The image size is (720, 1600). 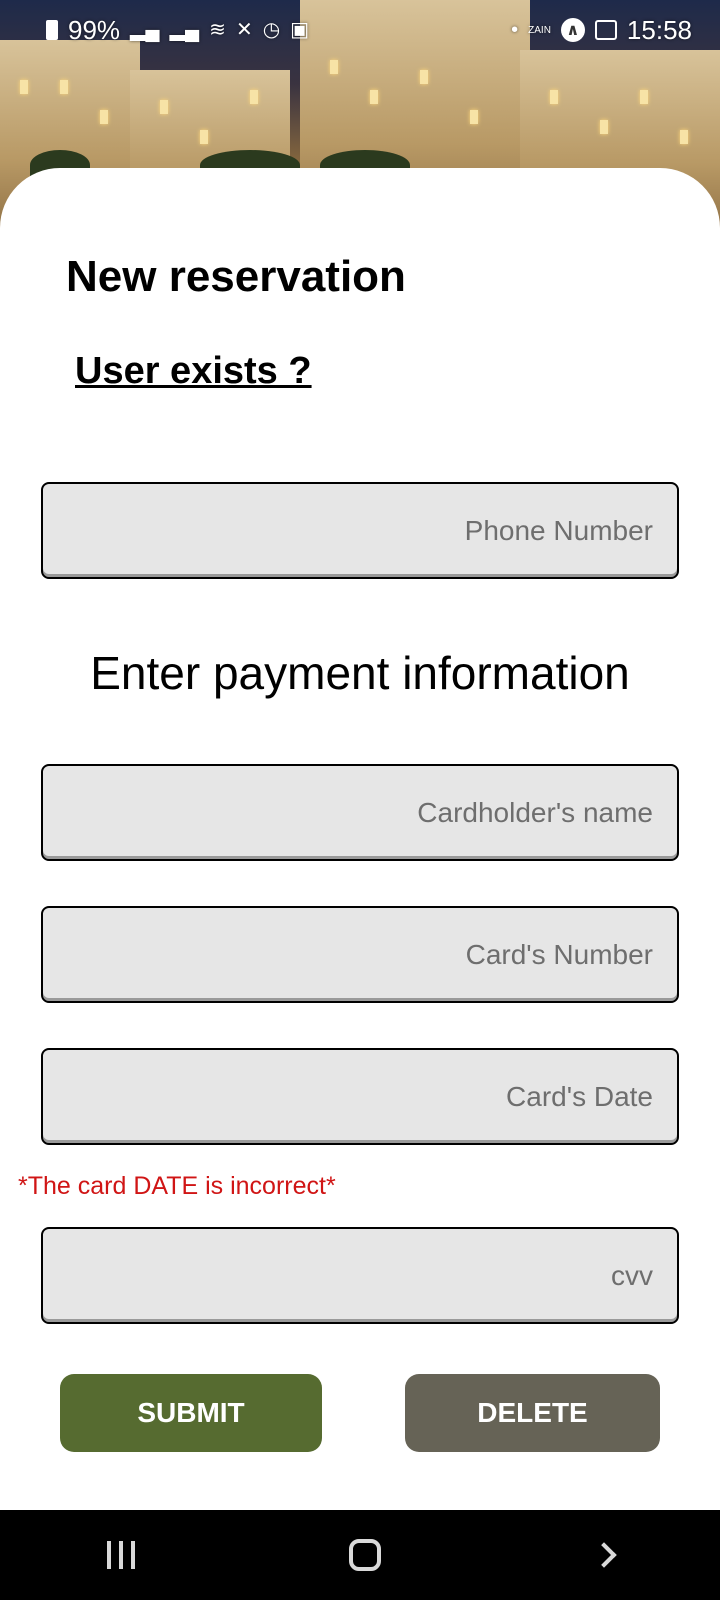 What do you see at coordinates (572, 30) in the screenshot?
I see `app-notification-icon: ∧` at bounding box center [572, 30].